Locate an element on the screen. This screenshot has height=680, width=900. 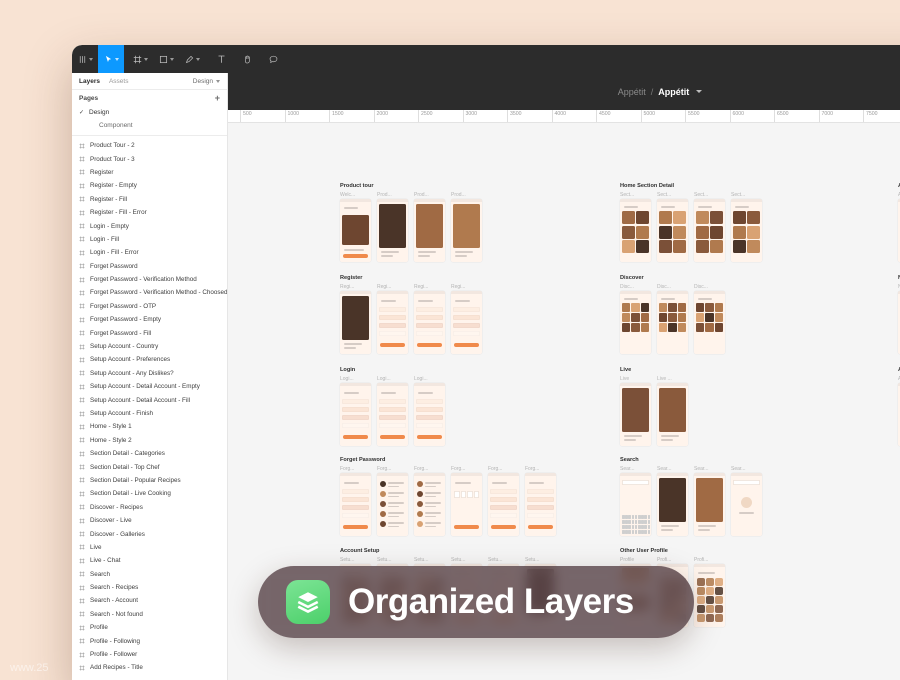
layer-item: Setup Account - Finish is located at coordinates (149, 413).